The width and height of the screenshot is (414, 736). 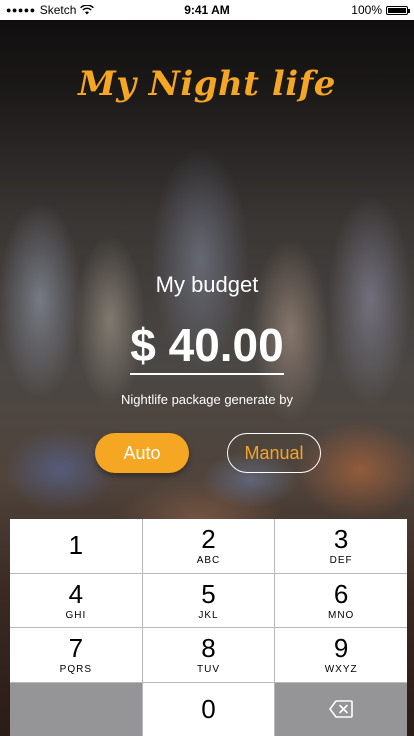 What do you see at coordinates (76, 593) in the screenshot?
I see `key-digit: 4` at bounding box center [76, 593].